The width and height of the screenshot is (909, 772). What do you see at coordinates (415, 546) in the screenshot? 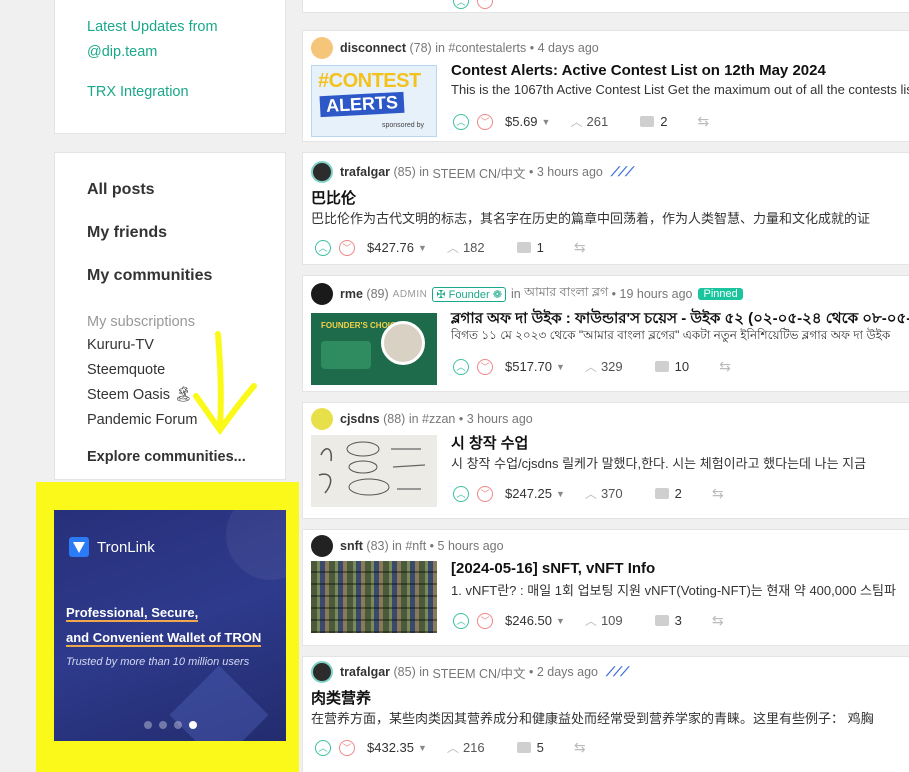
I see `post-community: #nft` at bounding box center [415, 546].